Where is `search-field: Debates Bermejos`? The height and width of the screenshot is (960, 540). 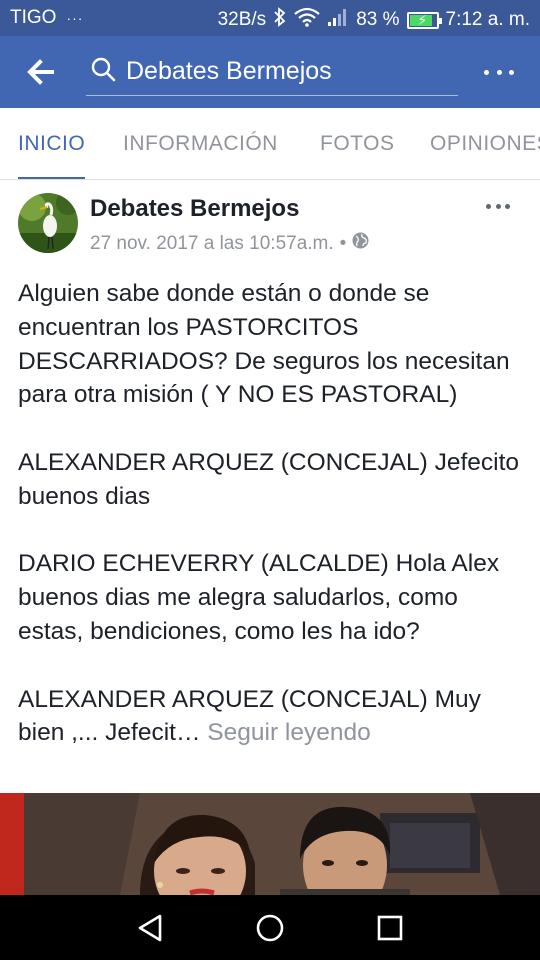
search-field: Debates Bermejos is located at coordinates (272, 72).